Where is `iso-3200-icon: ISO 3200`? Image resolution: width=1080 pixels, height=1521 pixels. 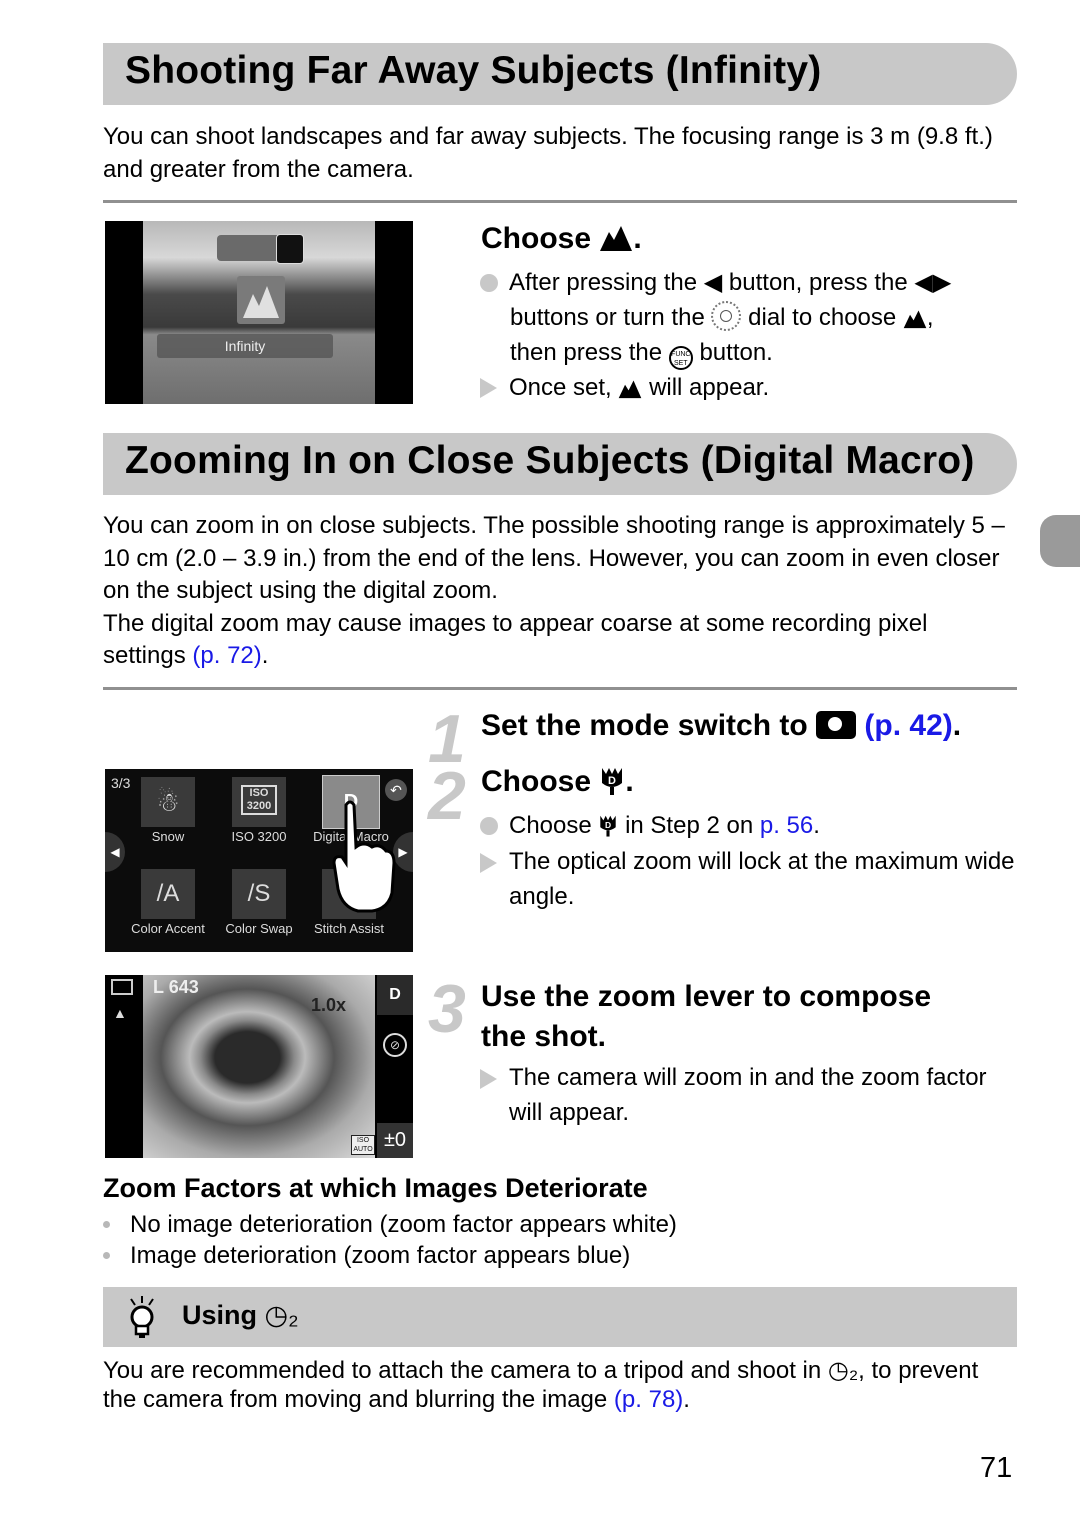 iso-3200-icon: ISO 3200 is located at coordinates (259, 800).